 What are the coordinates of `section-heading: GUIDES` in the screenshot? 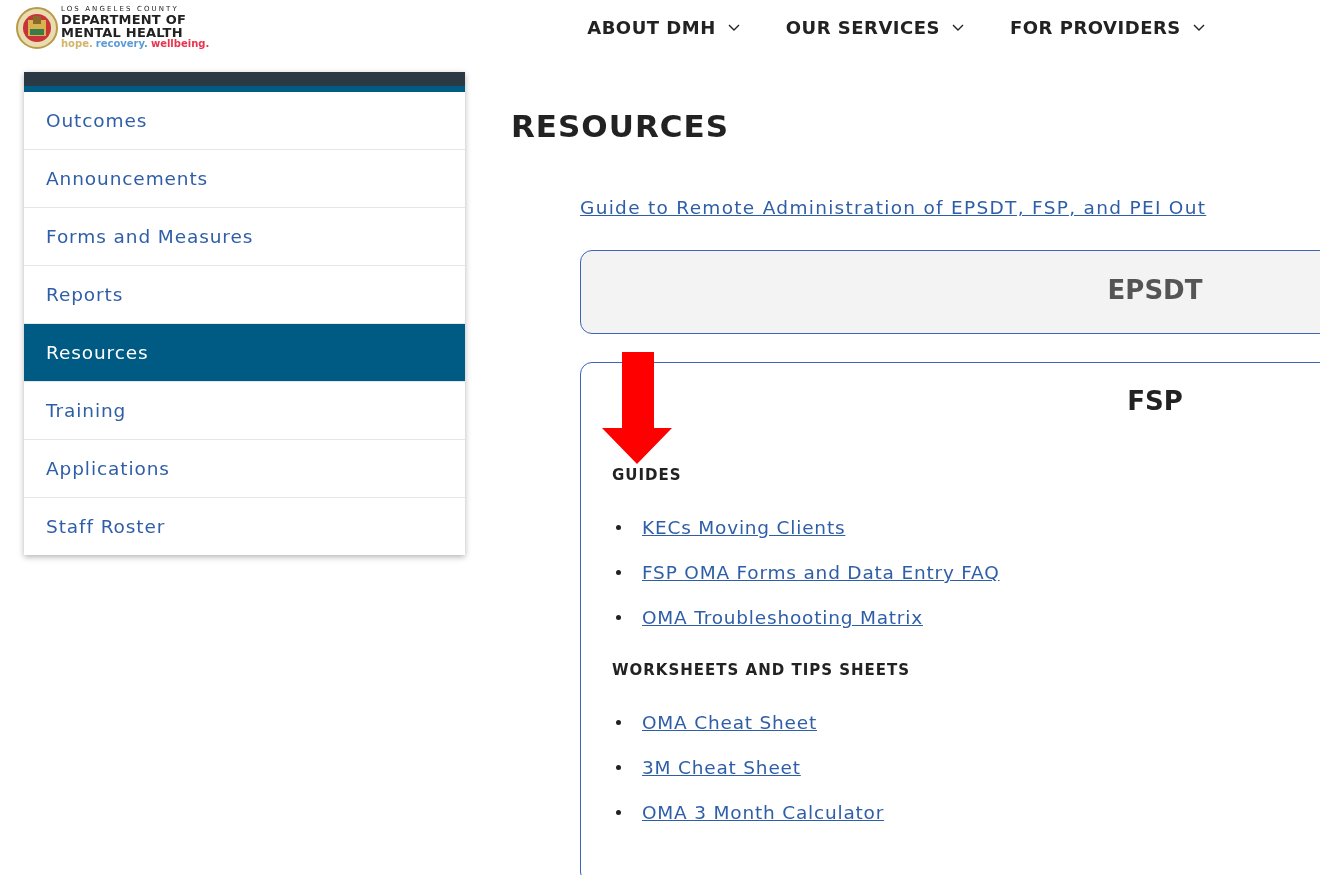 It's located at (647, 475).